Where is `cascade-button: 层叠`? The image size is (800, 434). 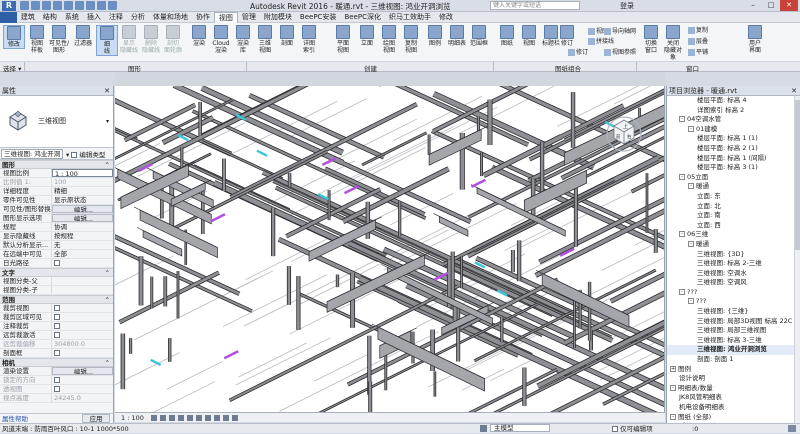
cascade-button: 层叠 is located at coordinates (698, 40).